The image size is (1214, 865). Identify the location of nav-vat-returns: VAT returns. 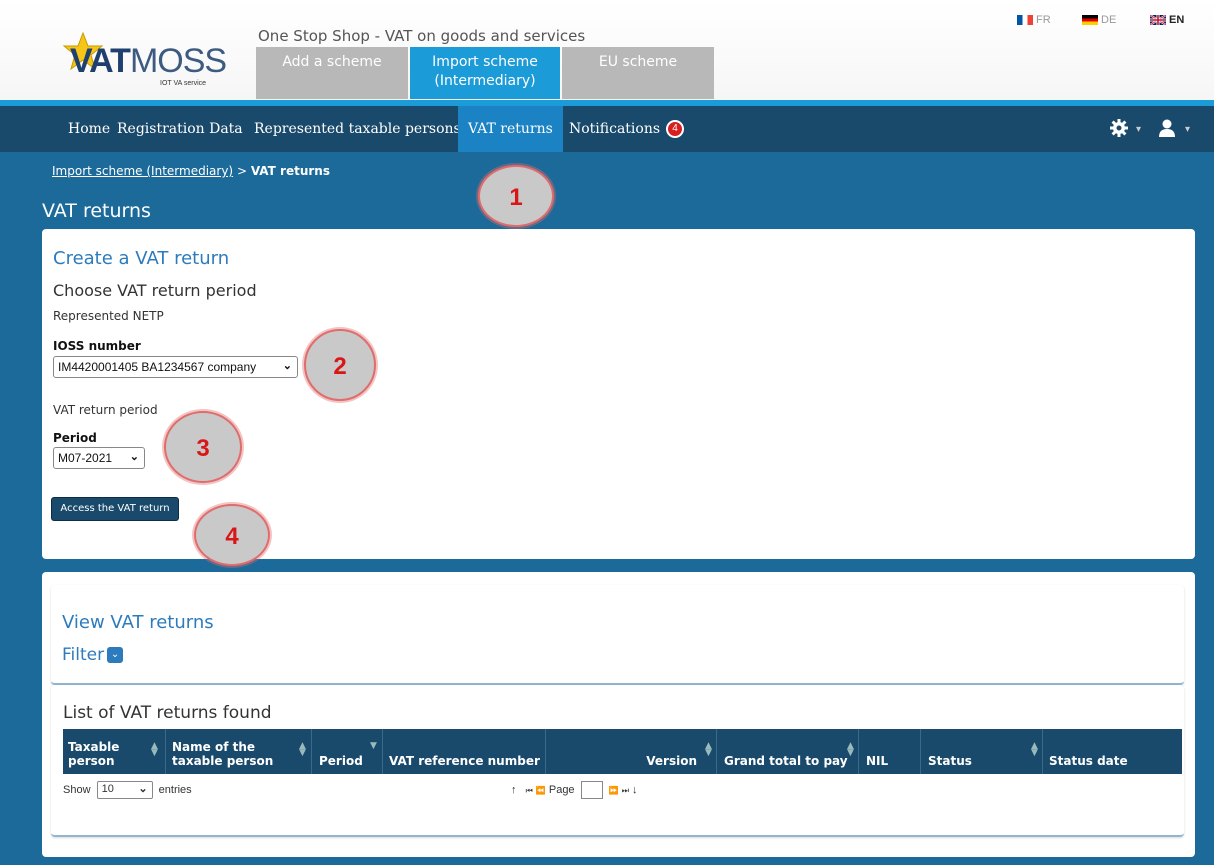
(510, 129).